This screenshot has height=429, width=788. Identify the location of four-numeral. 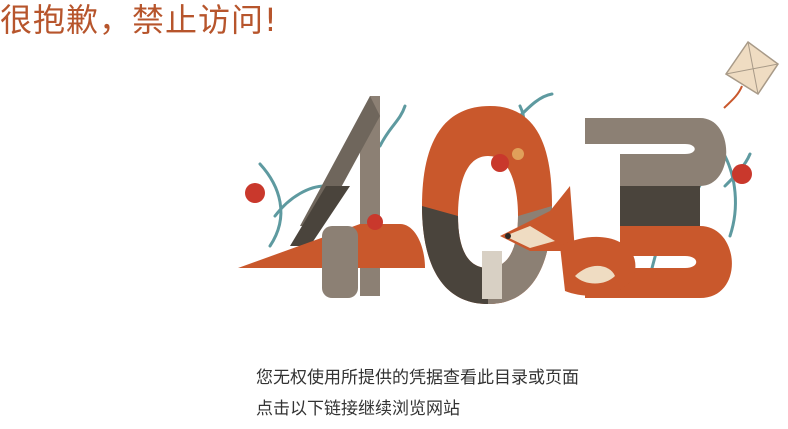
(331, 197).